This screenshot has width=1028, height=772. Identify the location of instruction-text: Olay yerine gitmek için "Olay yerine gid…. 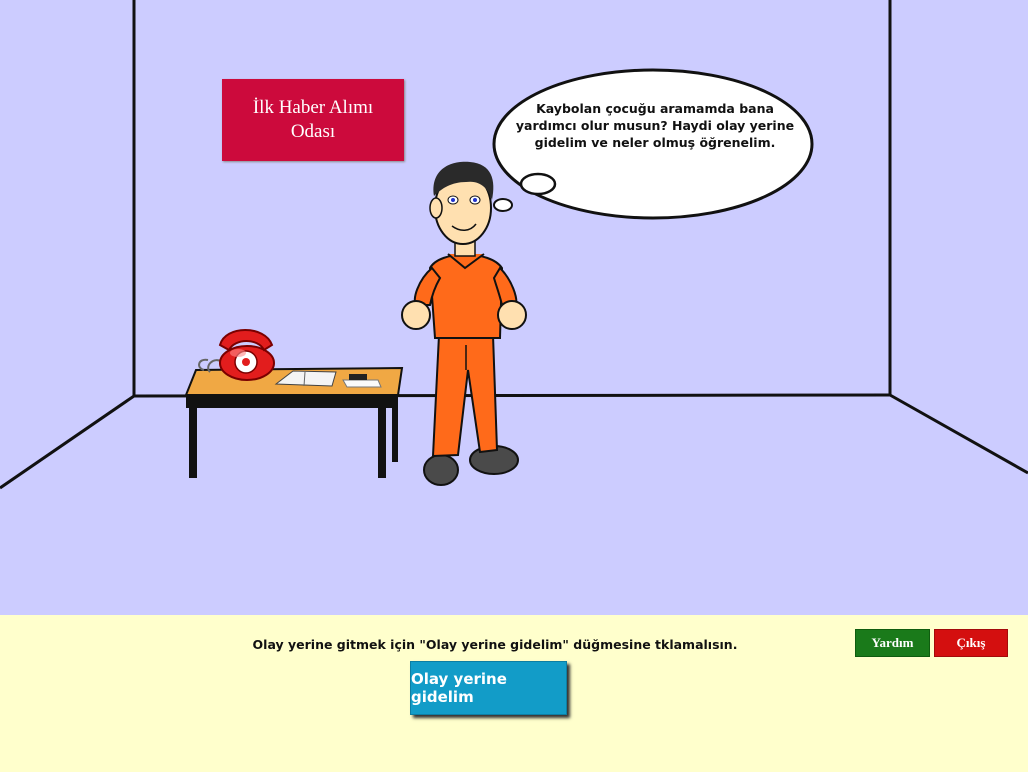
(495, 644).